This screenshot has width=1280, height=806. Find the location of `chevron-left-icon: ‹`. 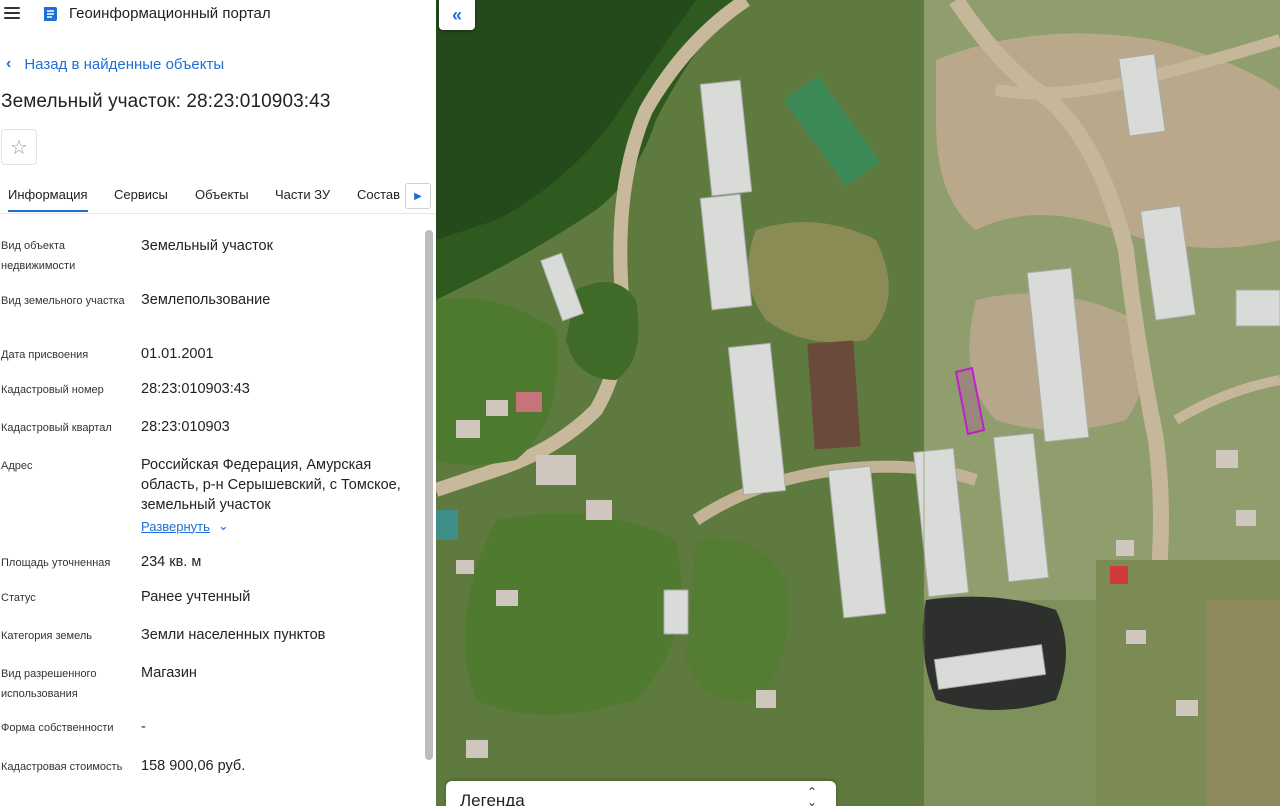

chevron-left-icon: ‹ is located at coordinates (9, 63).